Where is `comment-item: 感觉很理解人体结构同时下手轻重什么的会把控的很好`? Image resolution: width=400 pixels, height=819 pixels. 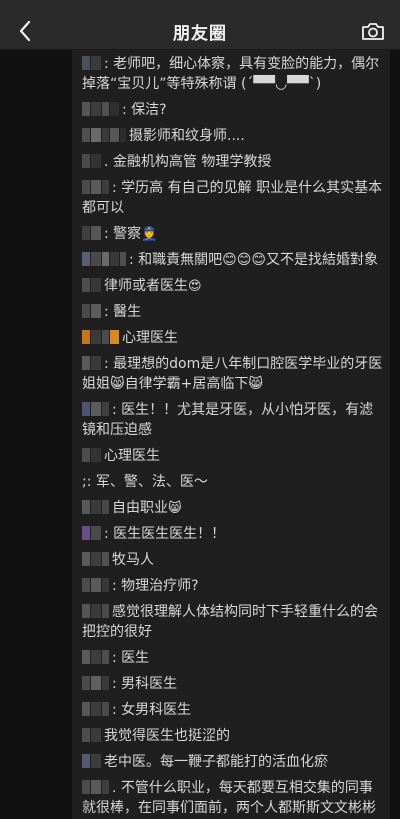
comment-item: 感觉很理解人体结构同时下手轻重什么的会把控的很好 is located at coordinates (236, 622).